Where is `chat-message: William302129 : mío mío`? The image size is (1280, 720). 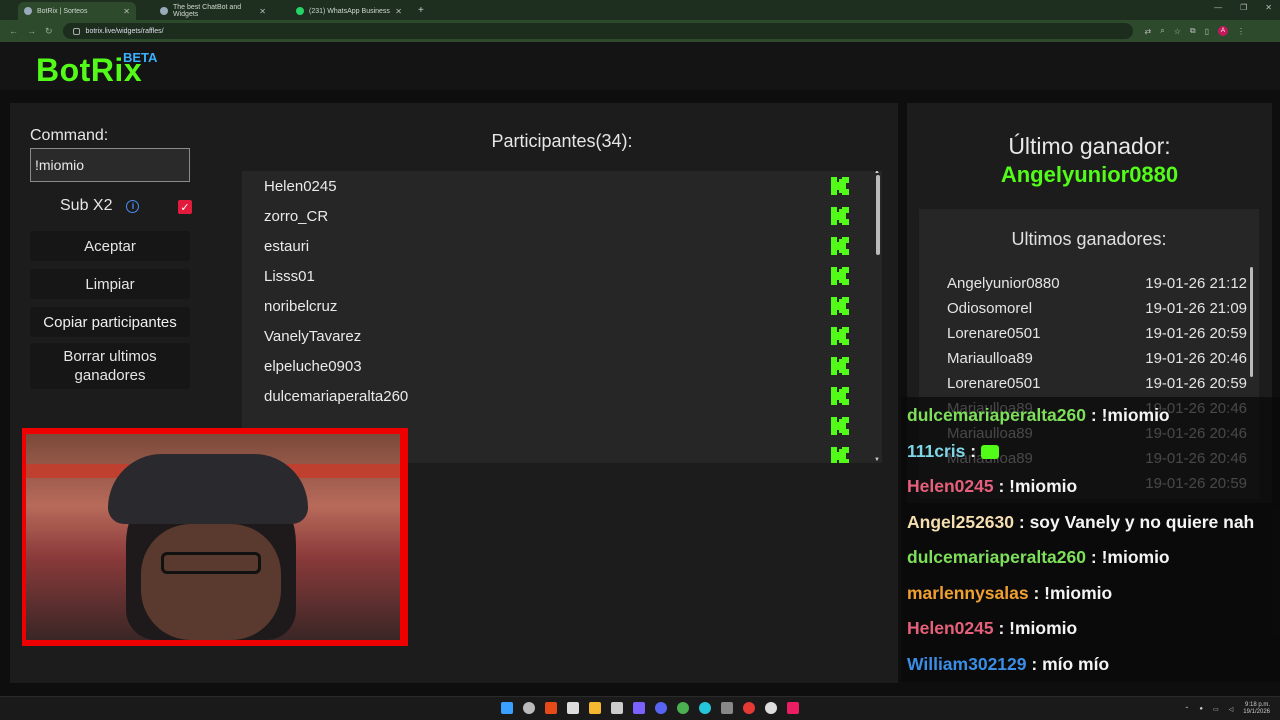 chat-message: William302129 : mío mío is located at coordinates (1008, 664).